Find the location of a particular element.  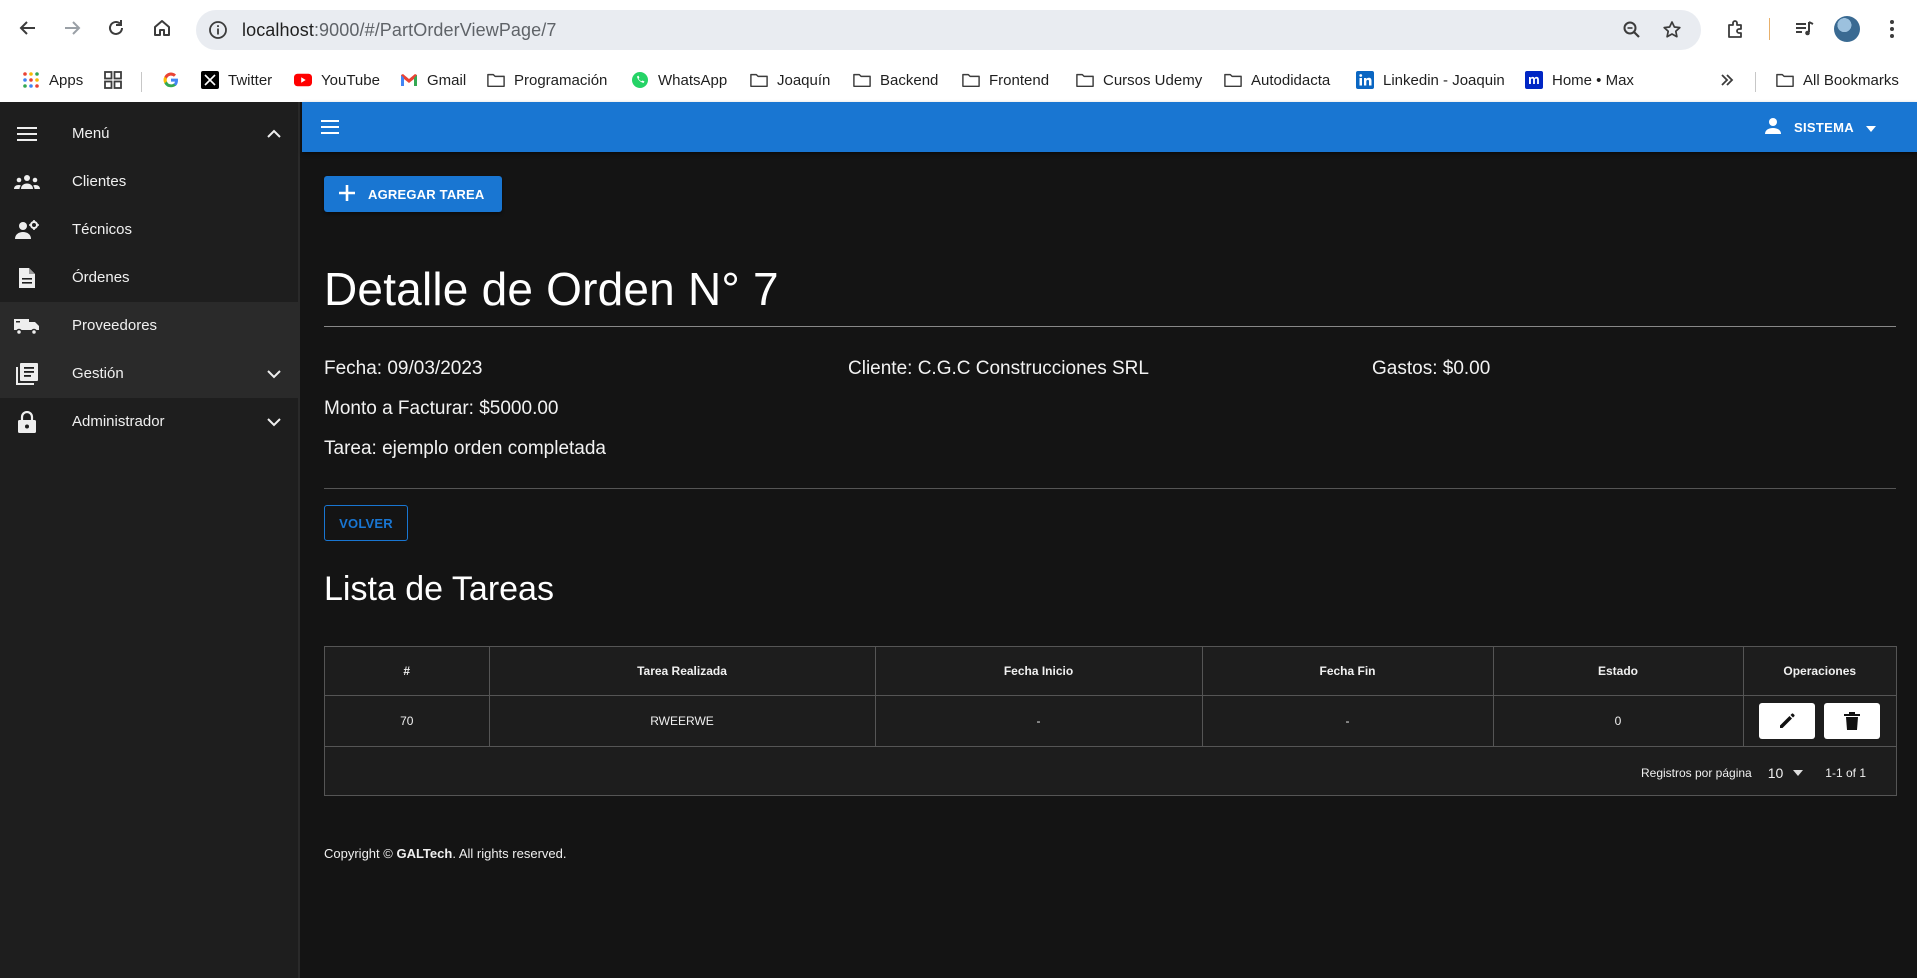

table-pagination: Registros por página 10 1-1 of 1 is located at coordinates (1753, 773).